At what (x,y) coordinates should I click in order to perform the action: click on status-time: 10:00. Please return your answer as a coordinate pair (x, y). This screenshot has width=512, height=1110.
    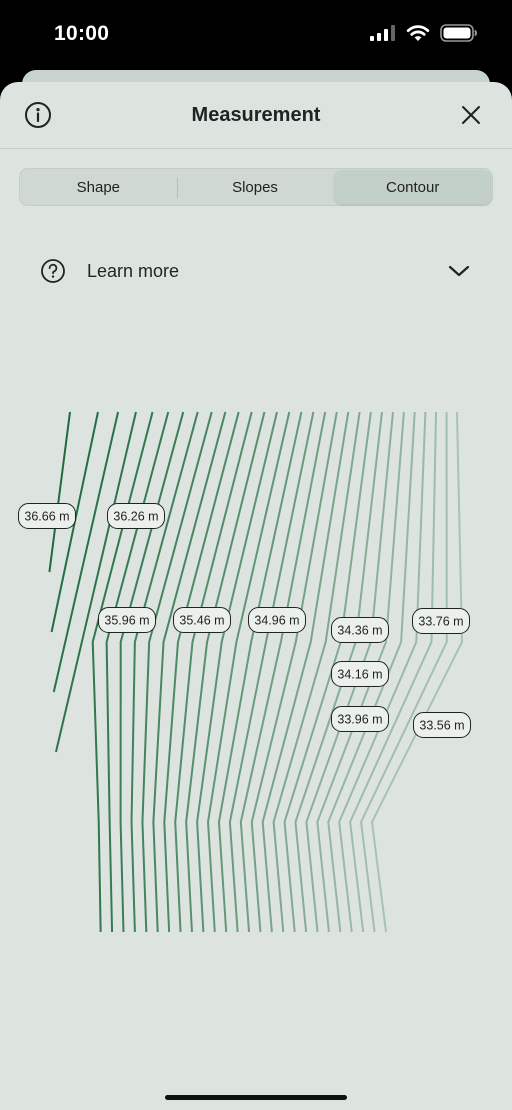
    Looking at the image, I should click on (82, 33).